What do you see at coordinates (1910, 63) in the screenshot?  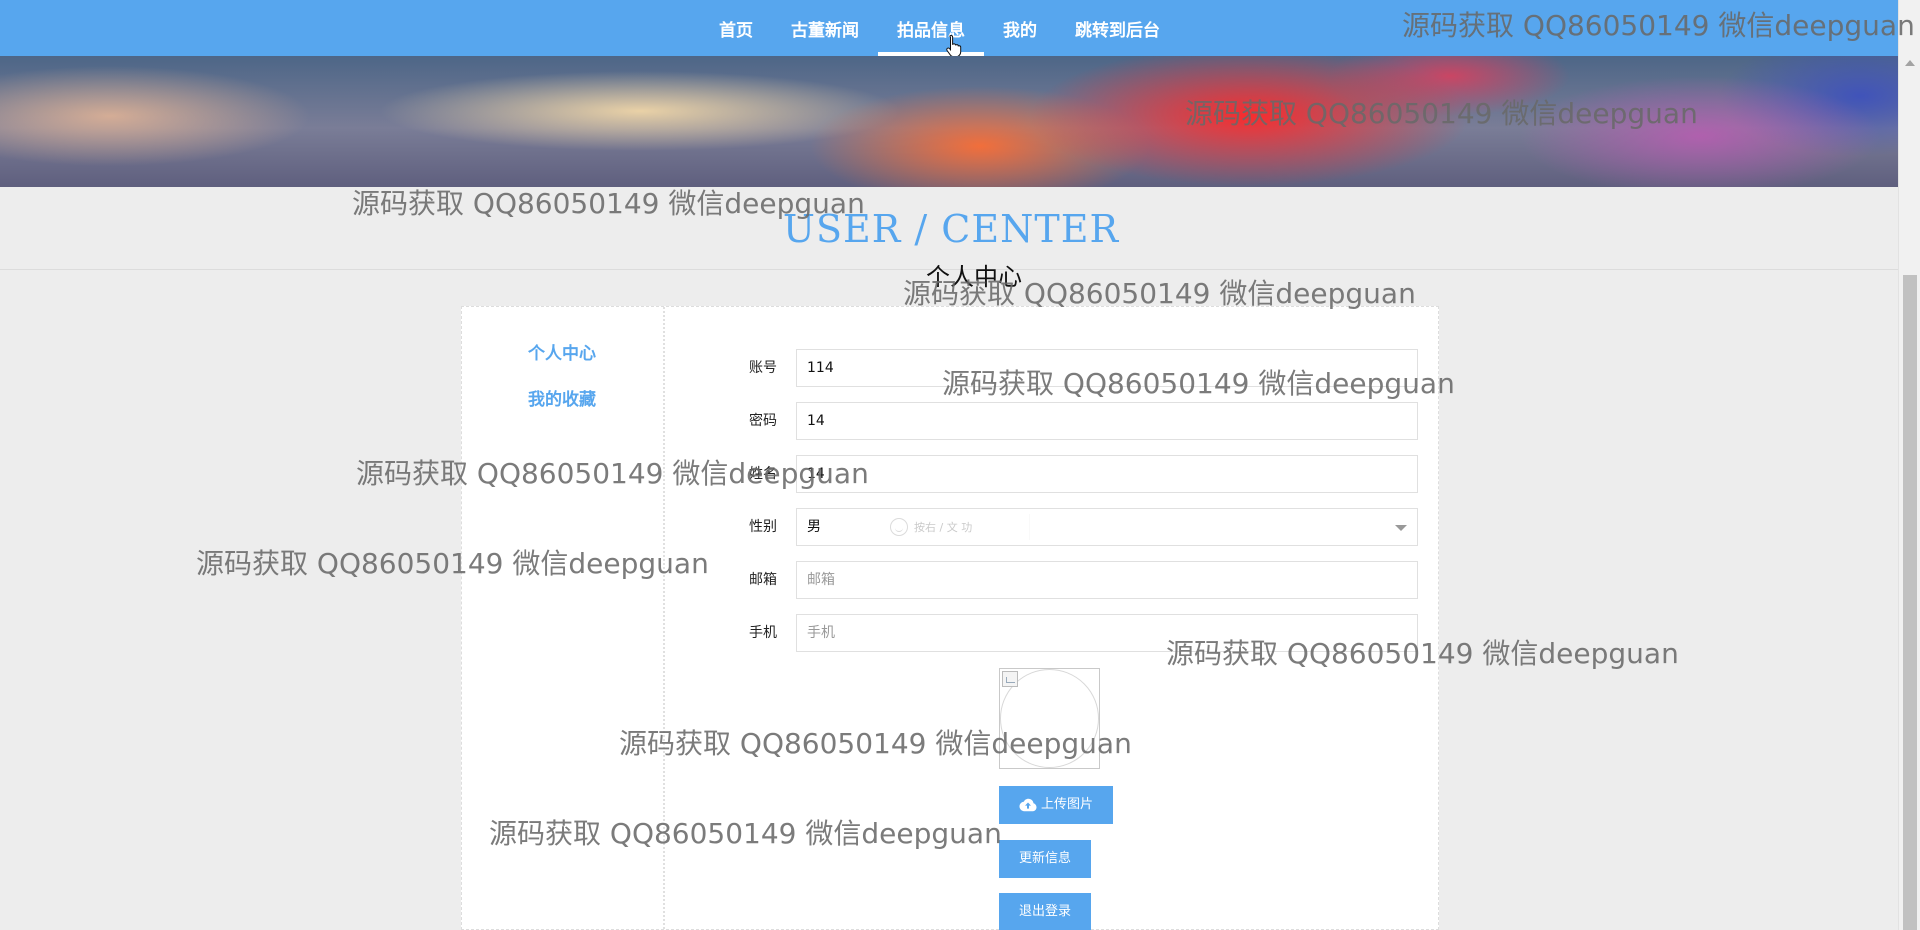 I see `scroll-up-arrow-icon` at bounding box center [1910, 63].